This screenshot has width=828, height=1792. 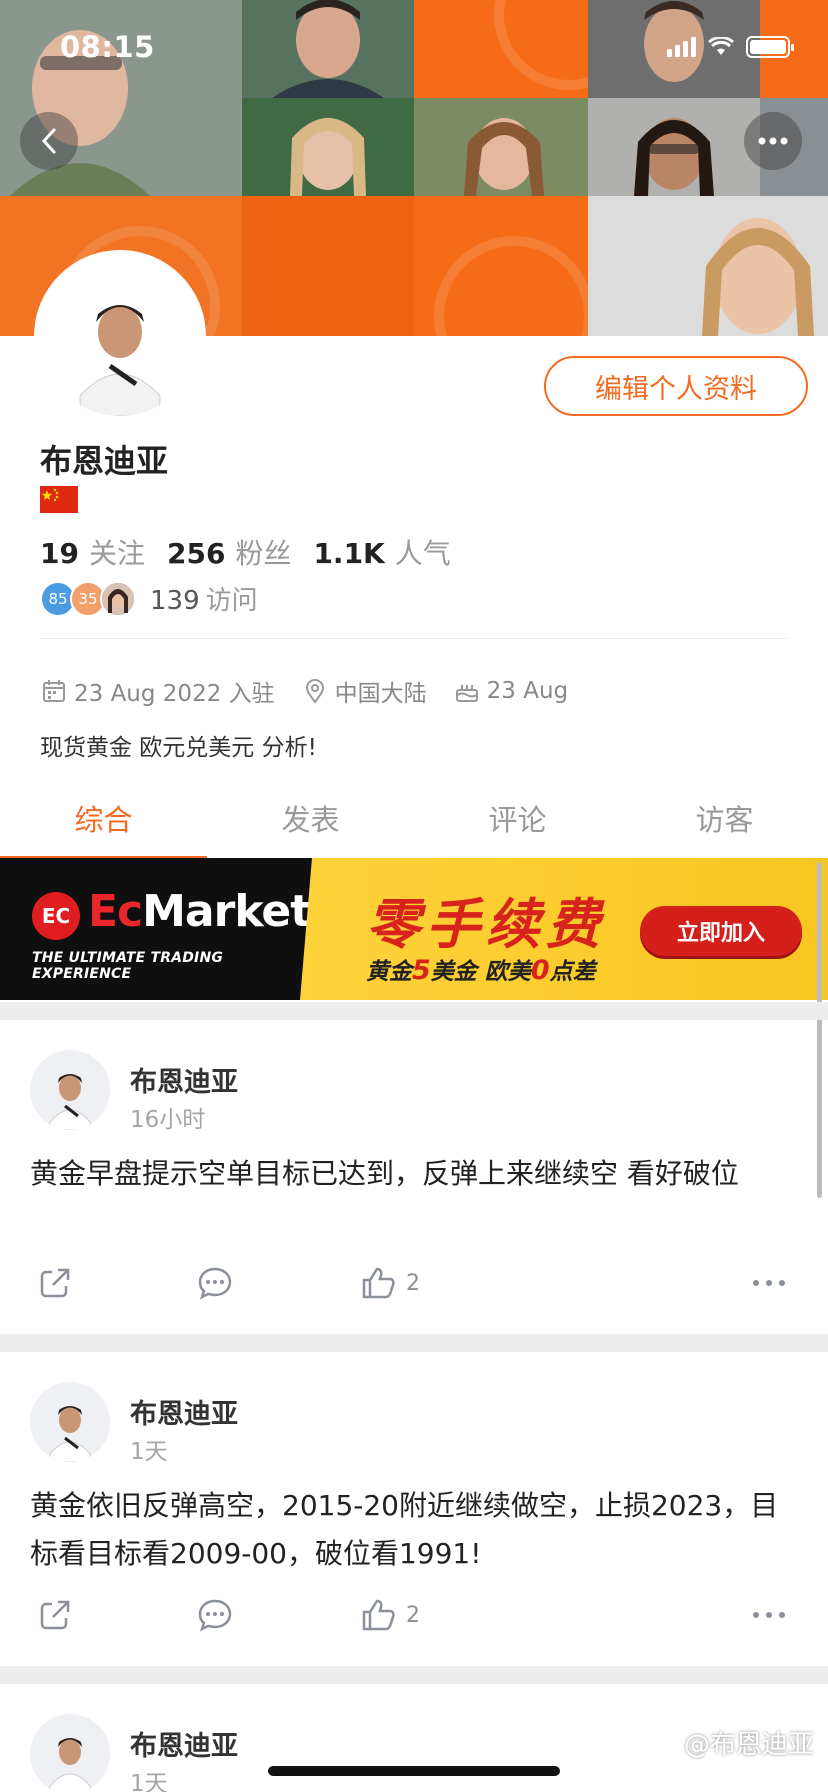 I want to click on home-indicator, so click(x=414, y=1771).